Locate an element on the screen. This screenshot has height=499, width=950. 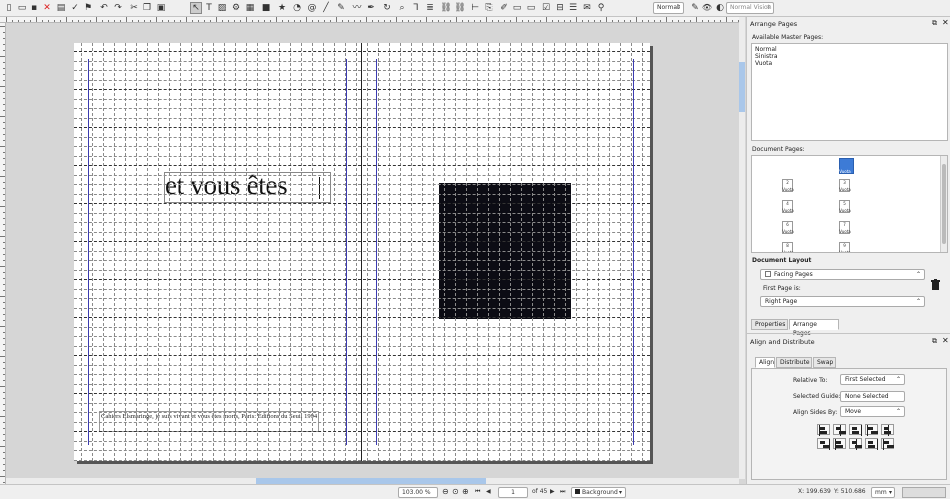
polygon-icon: ★ is located at coordinates (282, 8).